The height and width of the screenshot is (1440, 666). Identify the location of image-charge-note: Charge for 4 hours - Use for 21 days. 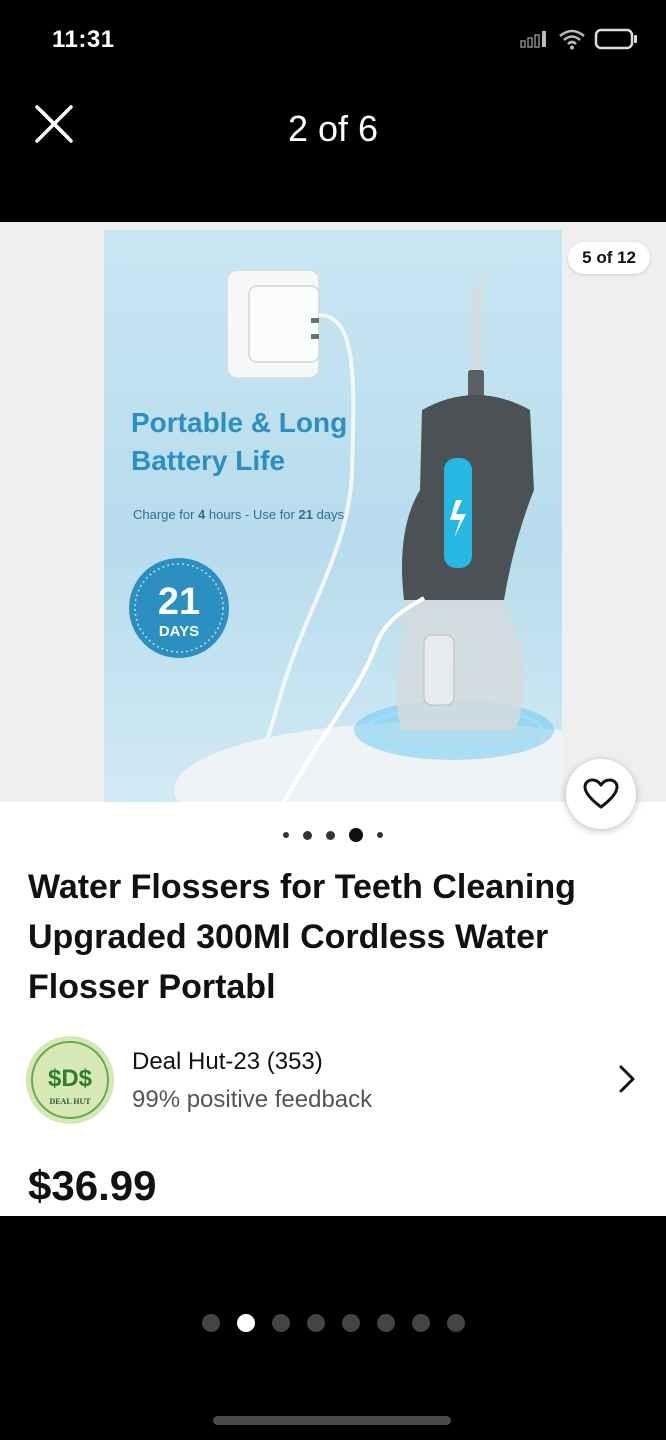
(239, 514).